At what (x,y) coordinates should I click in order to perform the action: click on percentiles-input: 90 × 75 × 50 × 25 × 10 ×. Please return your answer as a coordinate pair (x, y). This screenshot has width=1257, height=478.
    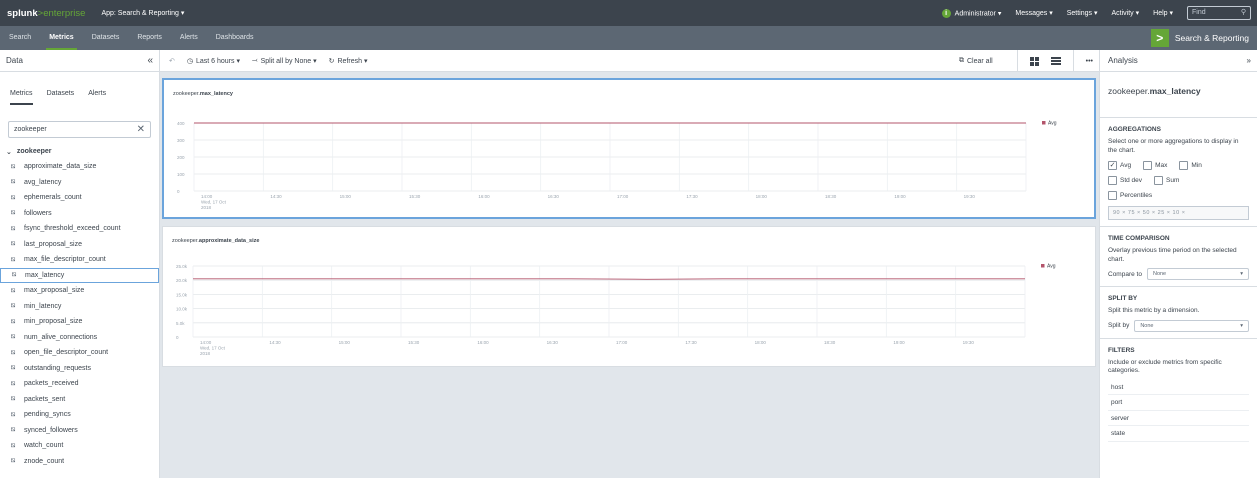
    Looking at the image, I should click on (1178, 213).